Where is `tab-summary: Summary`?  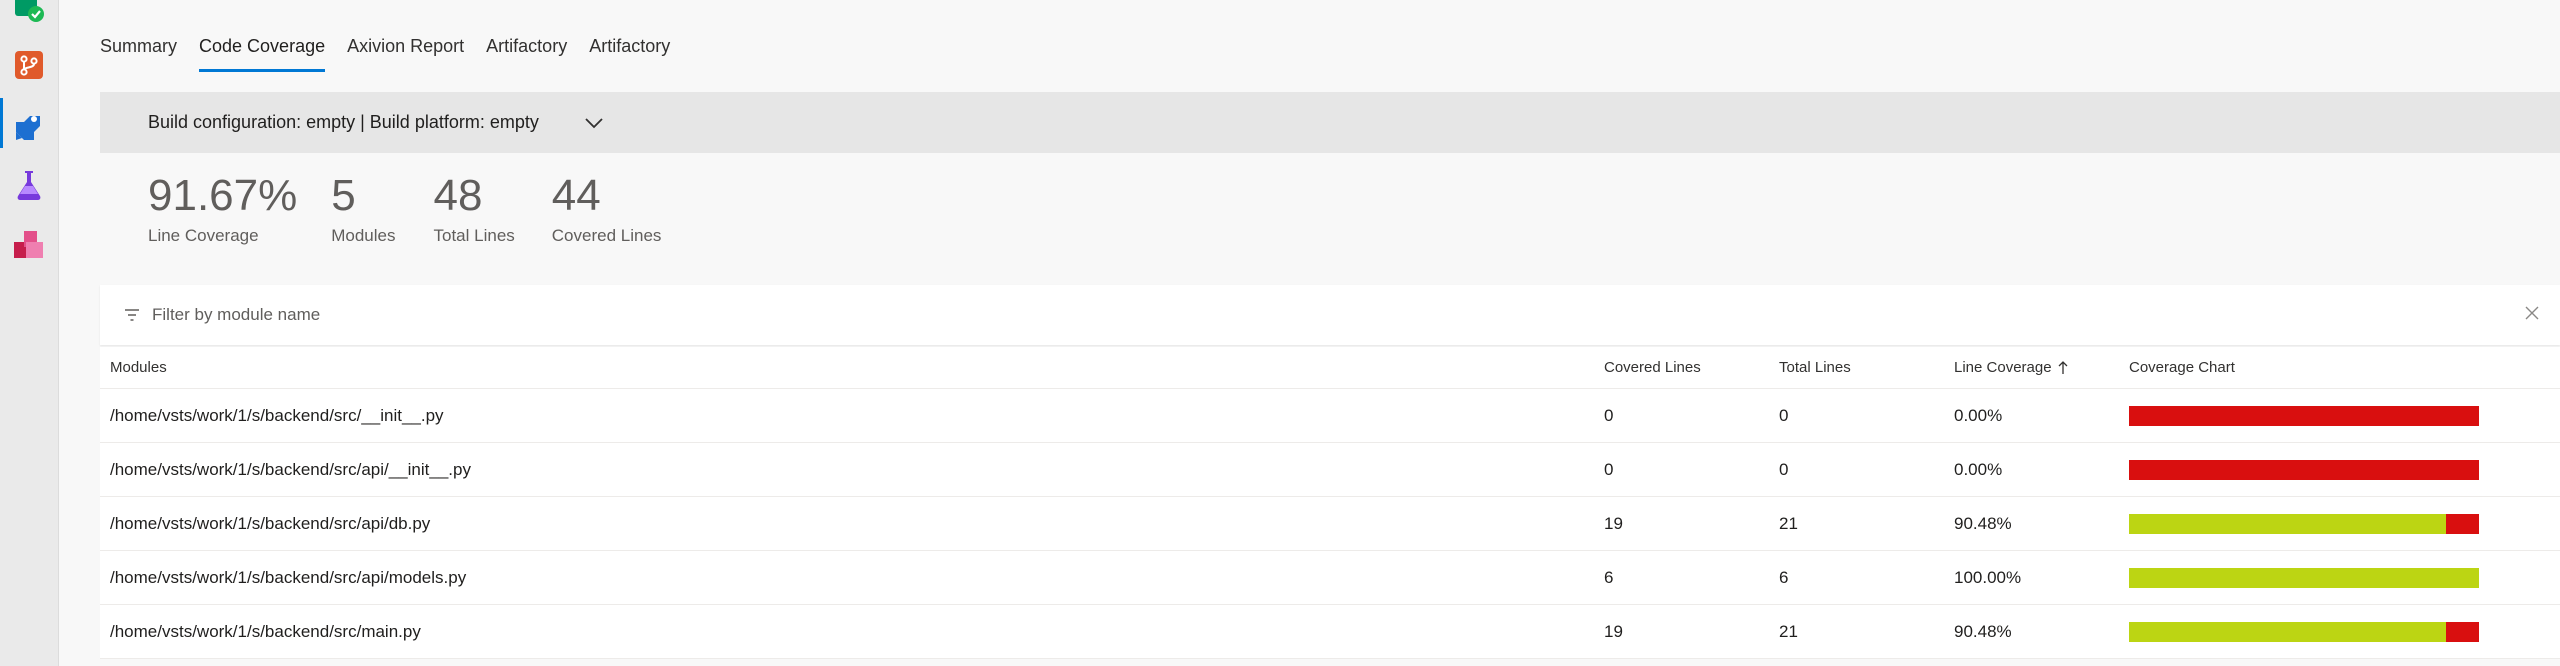
tab-summary: Summary is located at coordinates (138, 50).